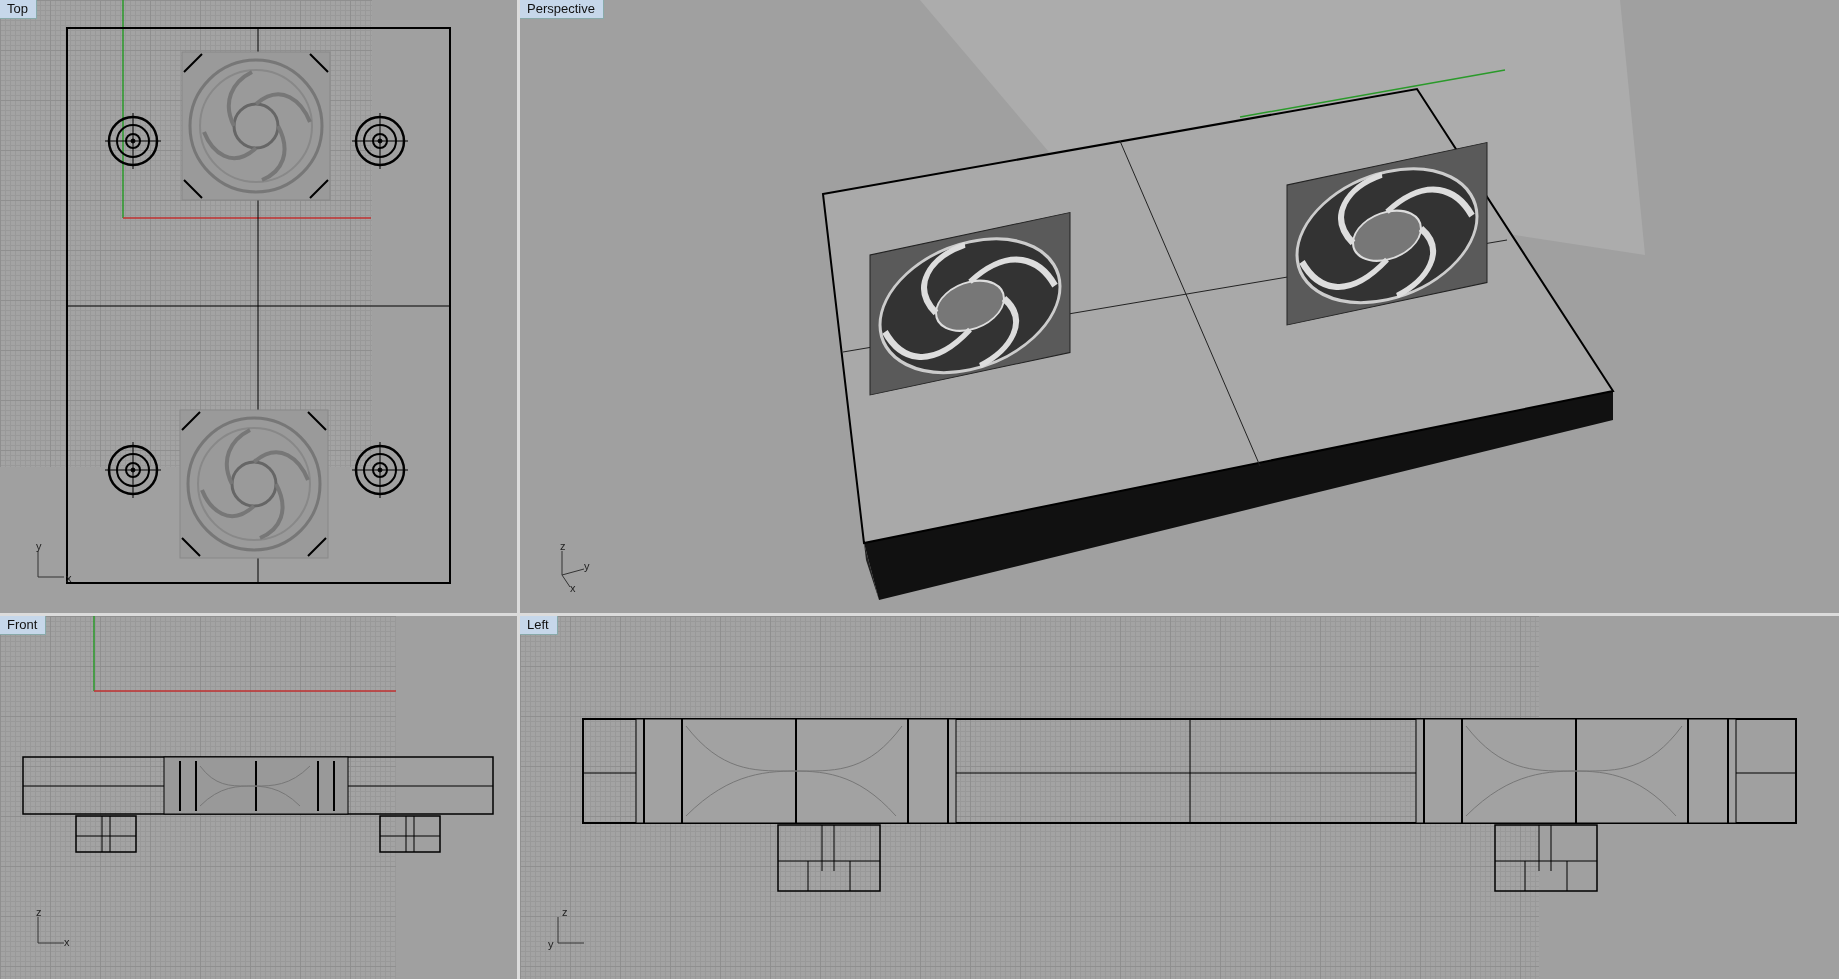  What do you see at coordinates (562, 9) in the screenshot?
I see `viewport-title-tab: Perspective` at bounding box center [562, 9].